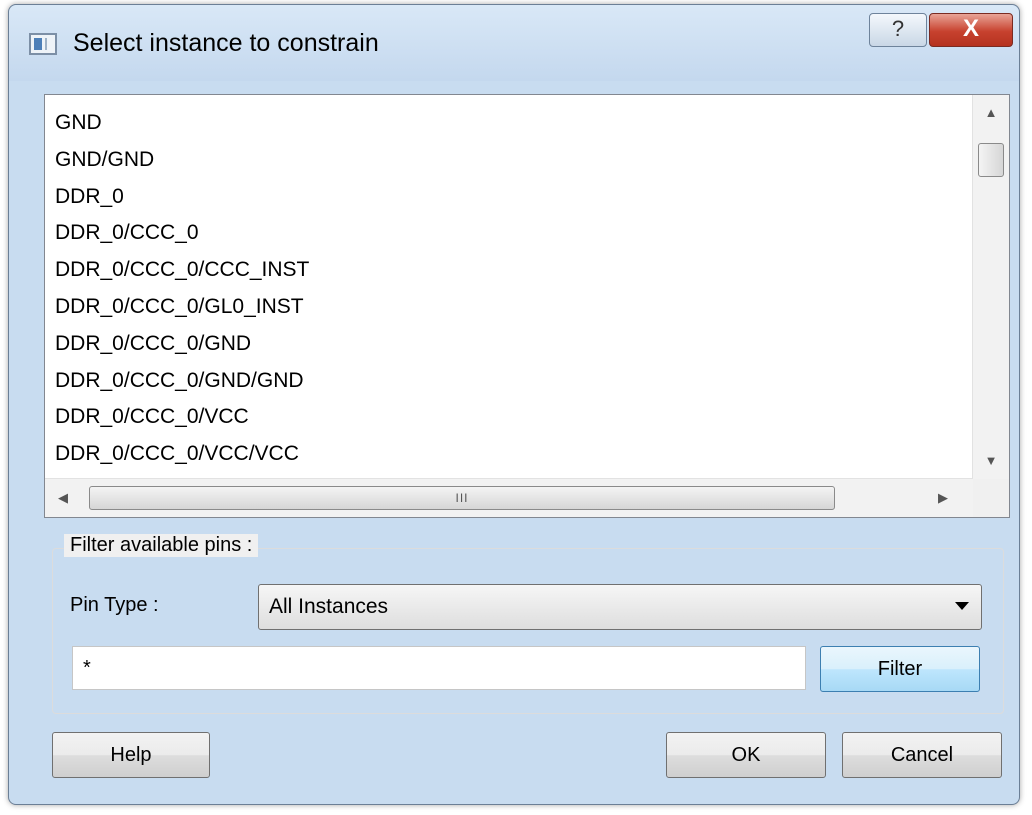  I want to click on scroll-right-icon: ▶, so click(943, 498).